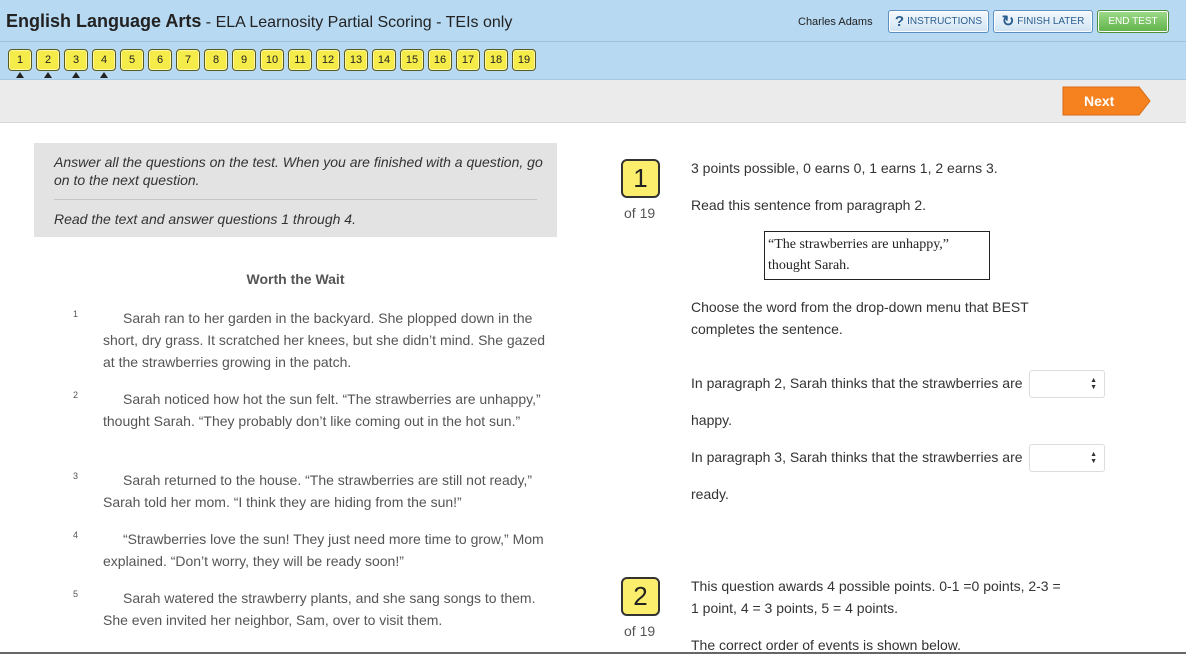 This screenshot has width=1186, height=656. Describe the element at coordinates (76, 476) in the screenshot. I see `paragraph-number: 3` at that location.